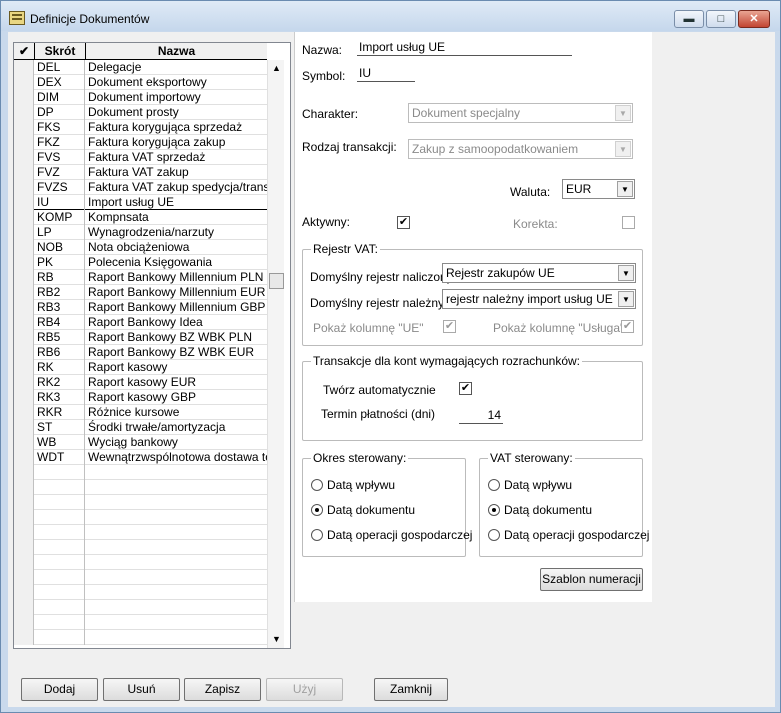 The width and height of the screenshot is (781, 713). Describe the element at coordinates (140, 97) in the screenshot. I see `table-row: DIM Dokument importowy` at that location.